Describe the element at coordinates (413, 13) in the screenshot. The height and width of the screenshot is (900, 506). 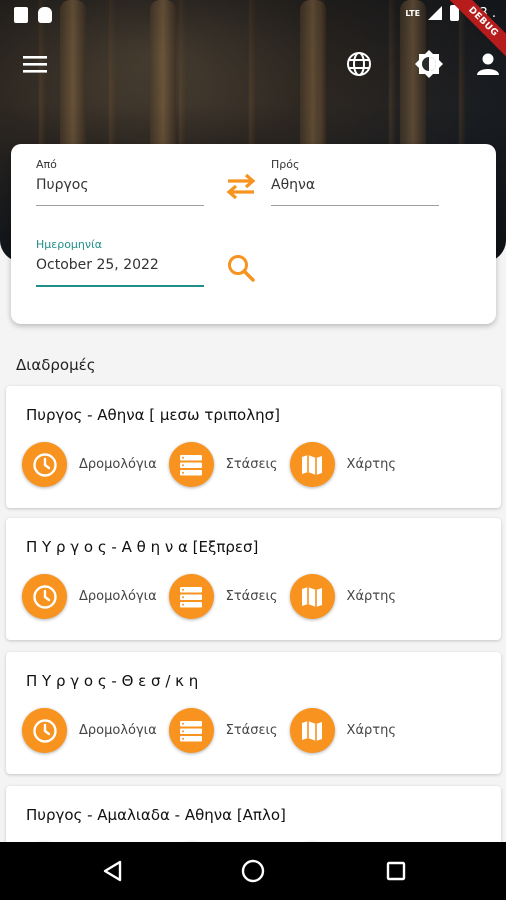
I see `network-type: LTE` at that location.